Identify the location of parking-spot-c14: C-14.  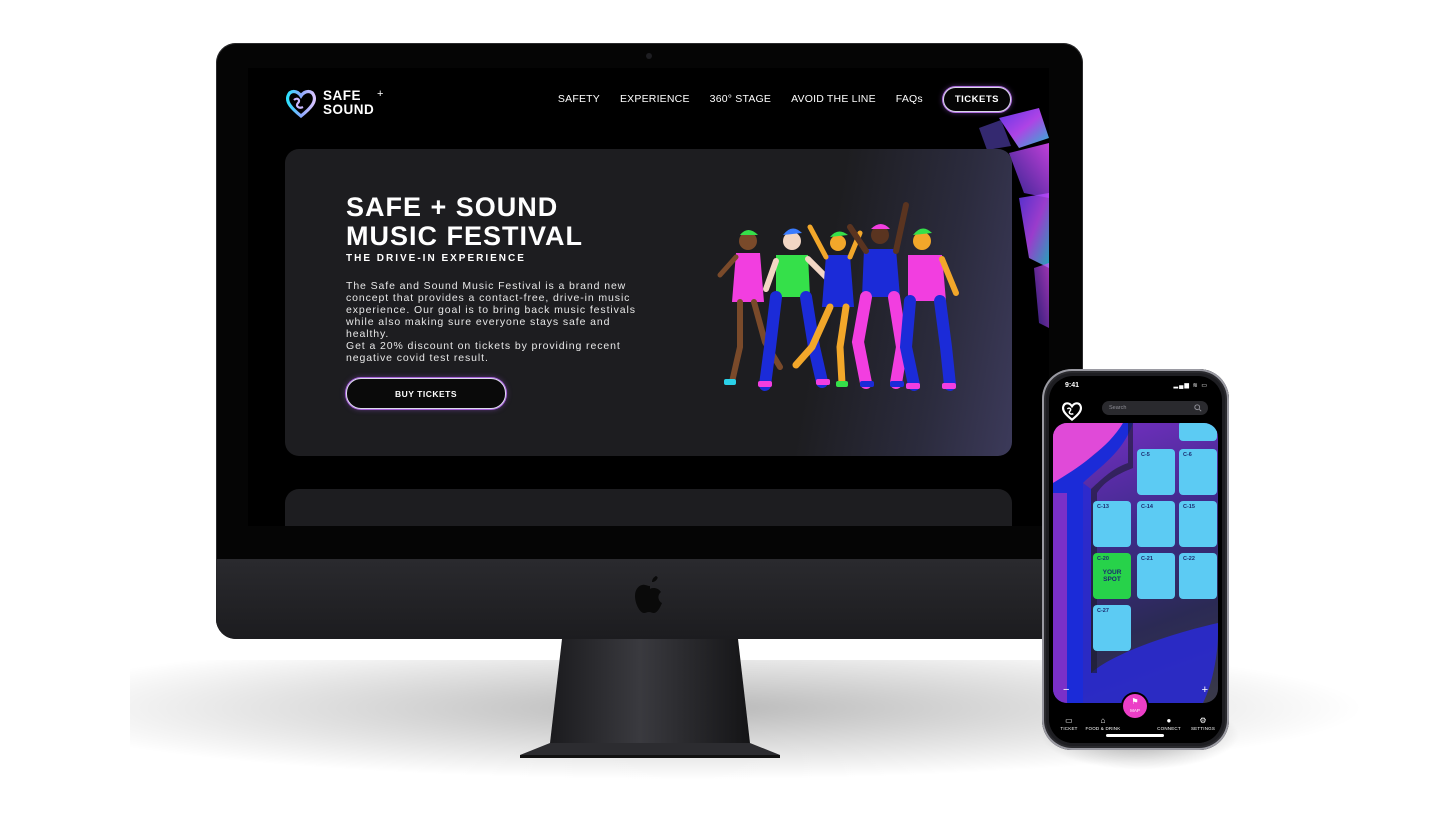
(1156, 524).